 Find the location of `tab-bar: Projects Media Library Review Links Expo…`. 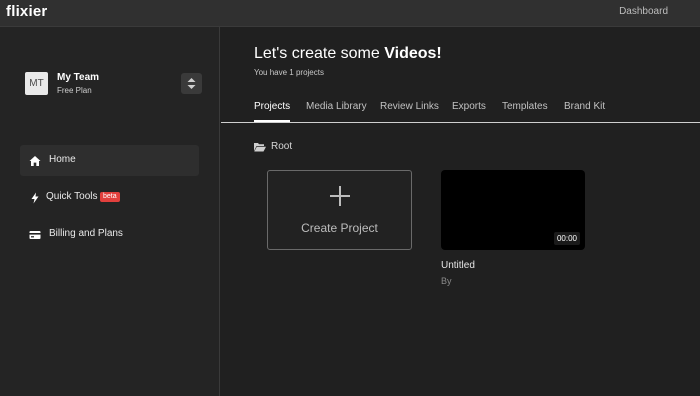

tab-bar: Projects Media Library Review Links Expo… is located at coordinates (460, 109).